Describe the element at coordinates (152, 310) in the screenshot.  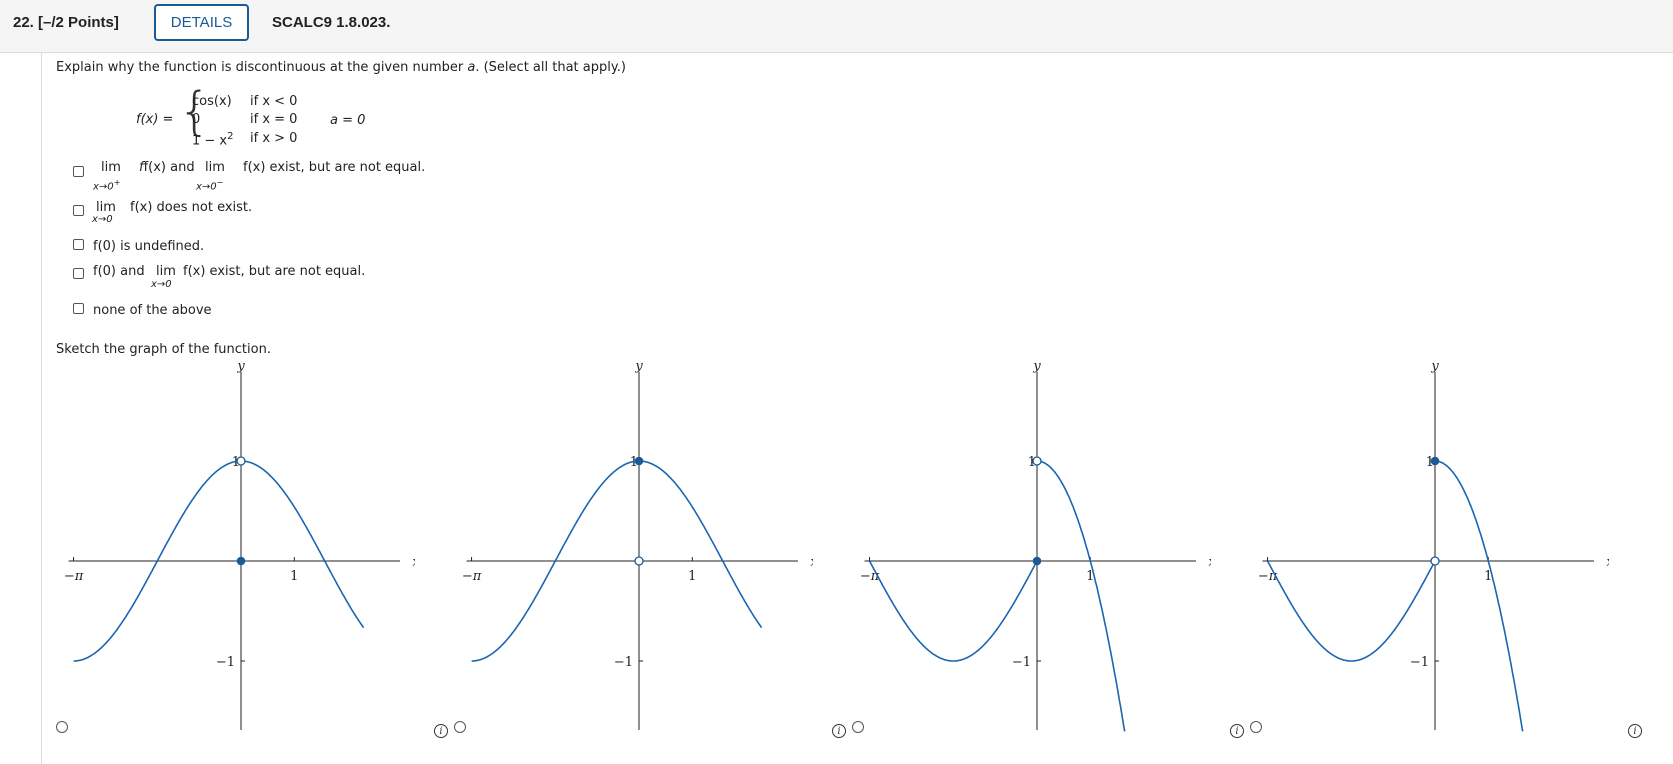
I see `option-5-label: none of the above` at that location.